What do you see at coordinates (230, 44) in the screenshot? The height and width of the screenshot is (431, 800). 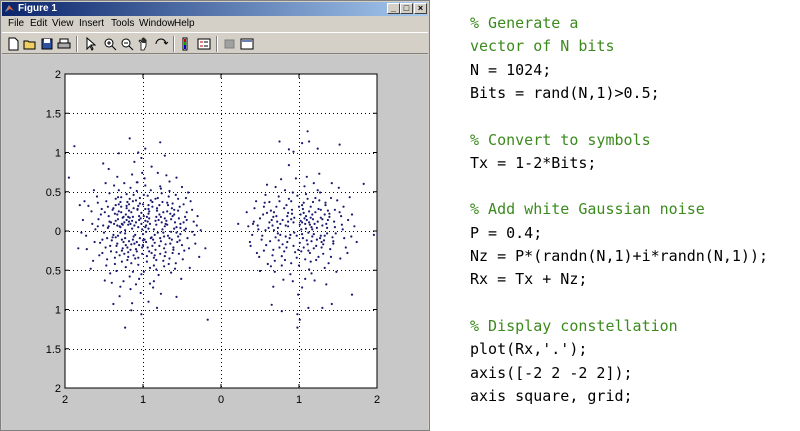 I see `hide-plot-tools-icon` at bounding box center [230, 44].